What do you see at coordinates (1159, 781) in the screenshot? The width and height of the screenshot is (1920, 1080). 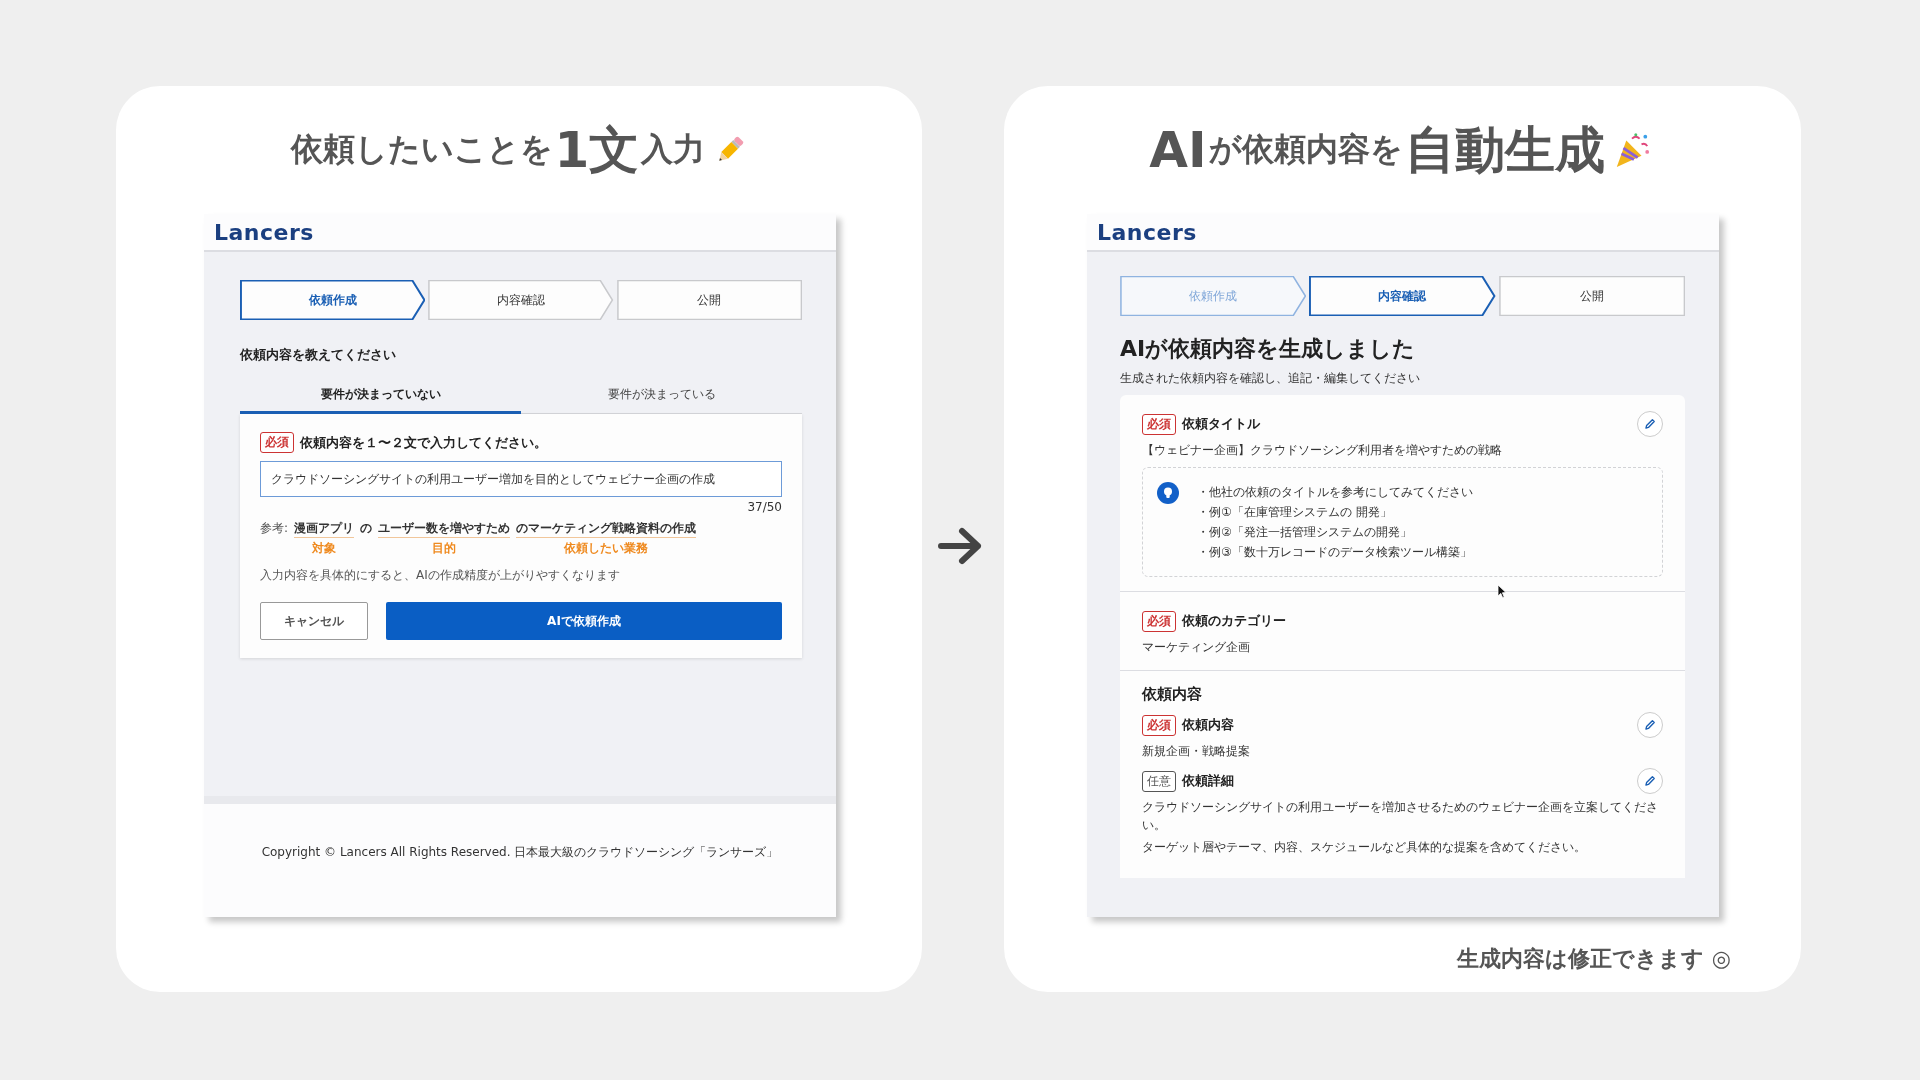 I see `optional-badge: 任意` at bounding box center [1159, 781].